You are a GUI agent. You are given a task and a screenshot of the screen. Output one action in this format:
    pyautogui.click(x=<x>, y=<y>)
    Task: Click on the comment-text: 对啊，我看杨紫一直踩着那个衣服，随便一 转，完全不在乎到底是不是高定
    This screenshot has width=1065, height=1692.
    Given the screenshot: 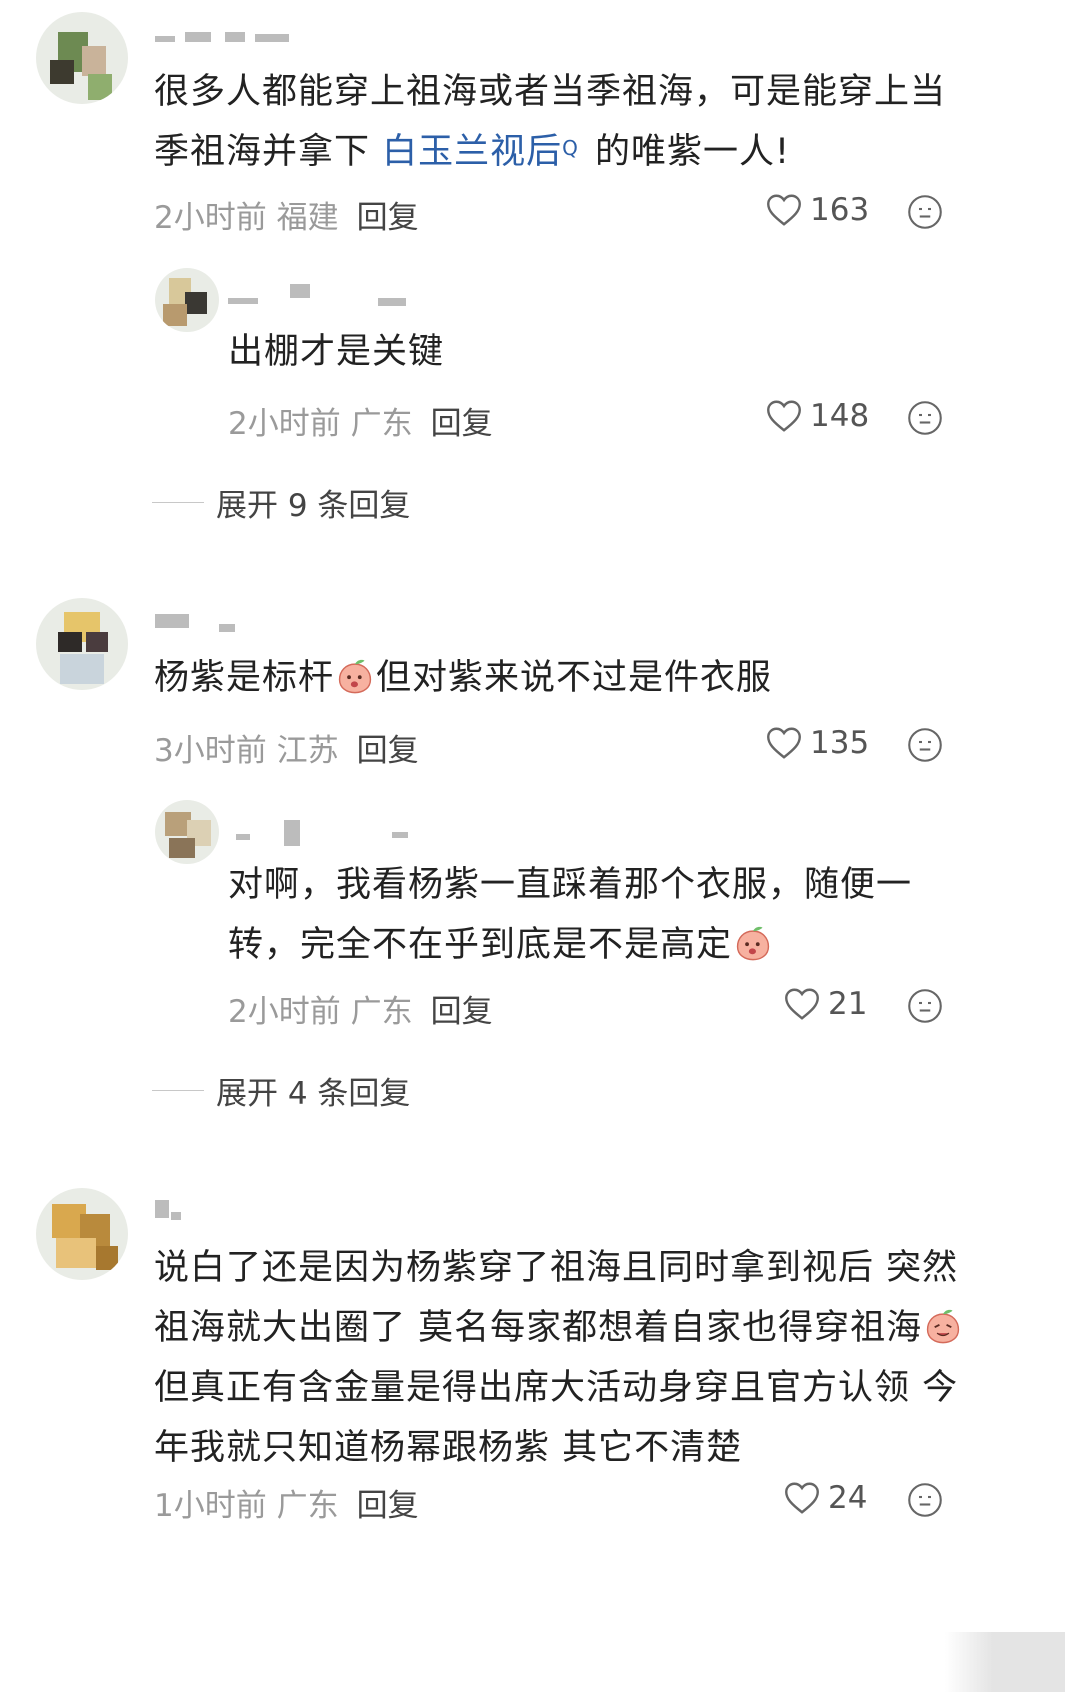 What is the action you would take?
    pyautogui.click(x=570, y=915)
    